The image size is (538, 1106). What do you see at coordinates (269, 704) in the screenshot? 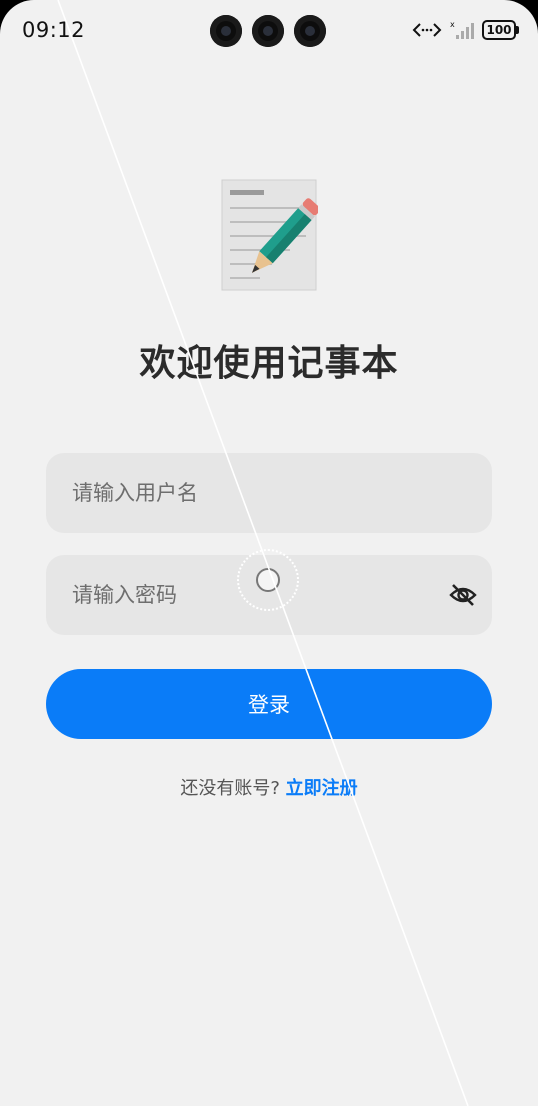
I see `login-button: 登录` at bounding box center [269, 704].